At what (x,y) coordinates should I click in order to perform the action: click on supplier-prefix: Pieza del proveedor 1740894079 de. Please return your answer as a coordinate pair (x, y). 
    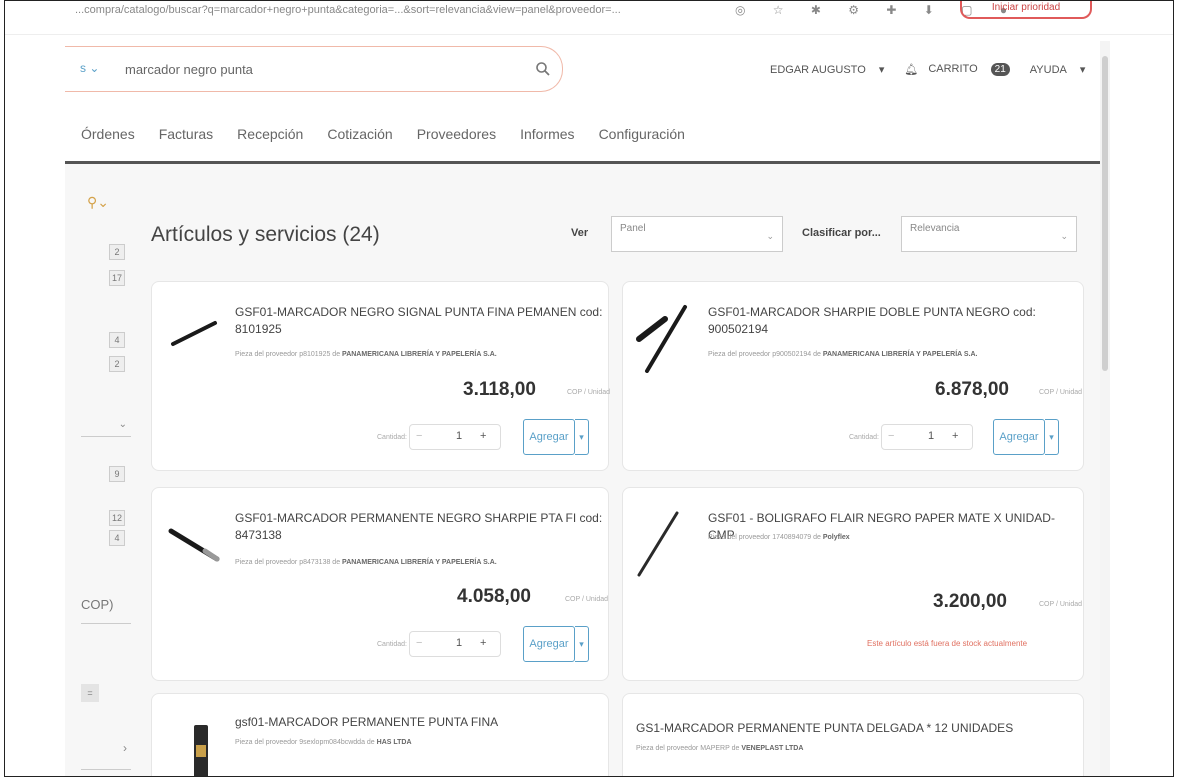
    Looking at the image, I should click on (764, 537).